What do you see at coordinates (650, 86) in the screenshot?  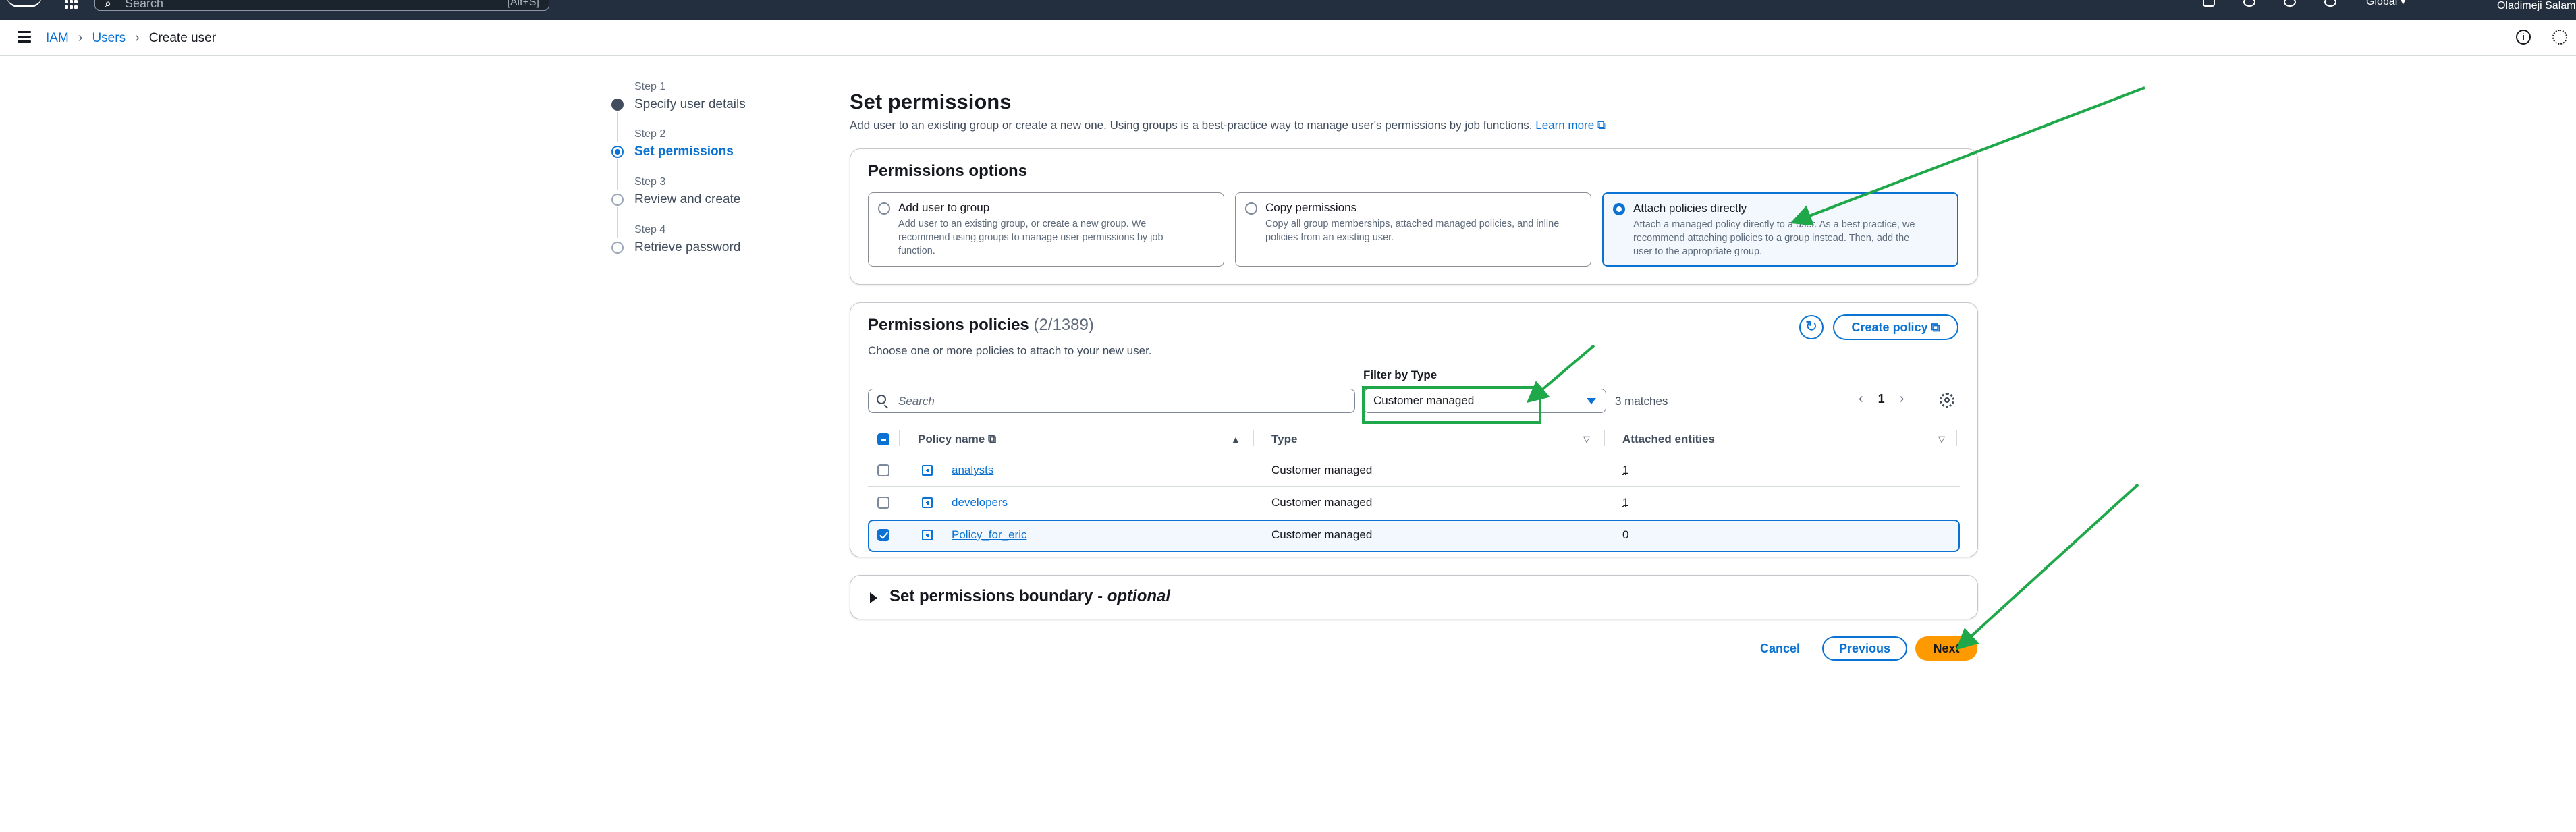 I see `step-1-label: Step 1` at bounding box center [650, 86].